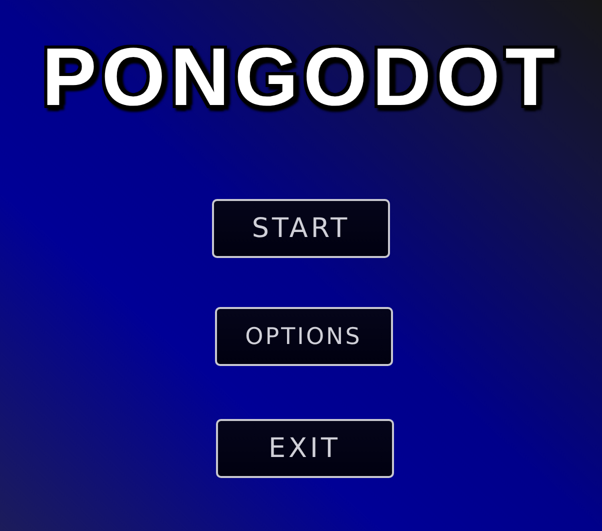 The image size is (602, 531). What do you see at coordinates (301, 78) in the screenshot?
I see `game-title: PONGODOT` at bounding box center [301, 78].